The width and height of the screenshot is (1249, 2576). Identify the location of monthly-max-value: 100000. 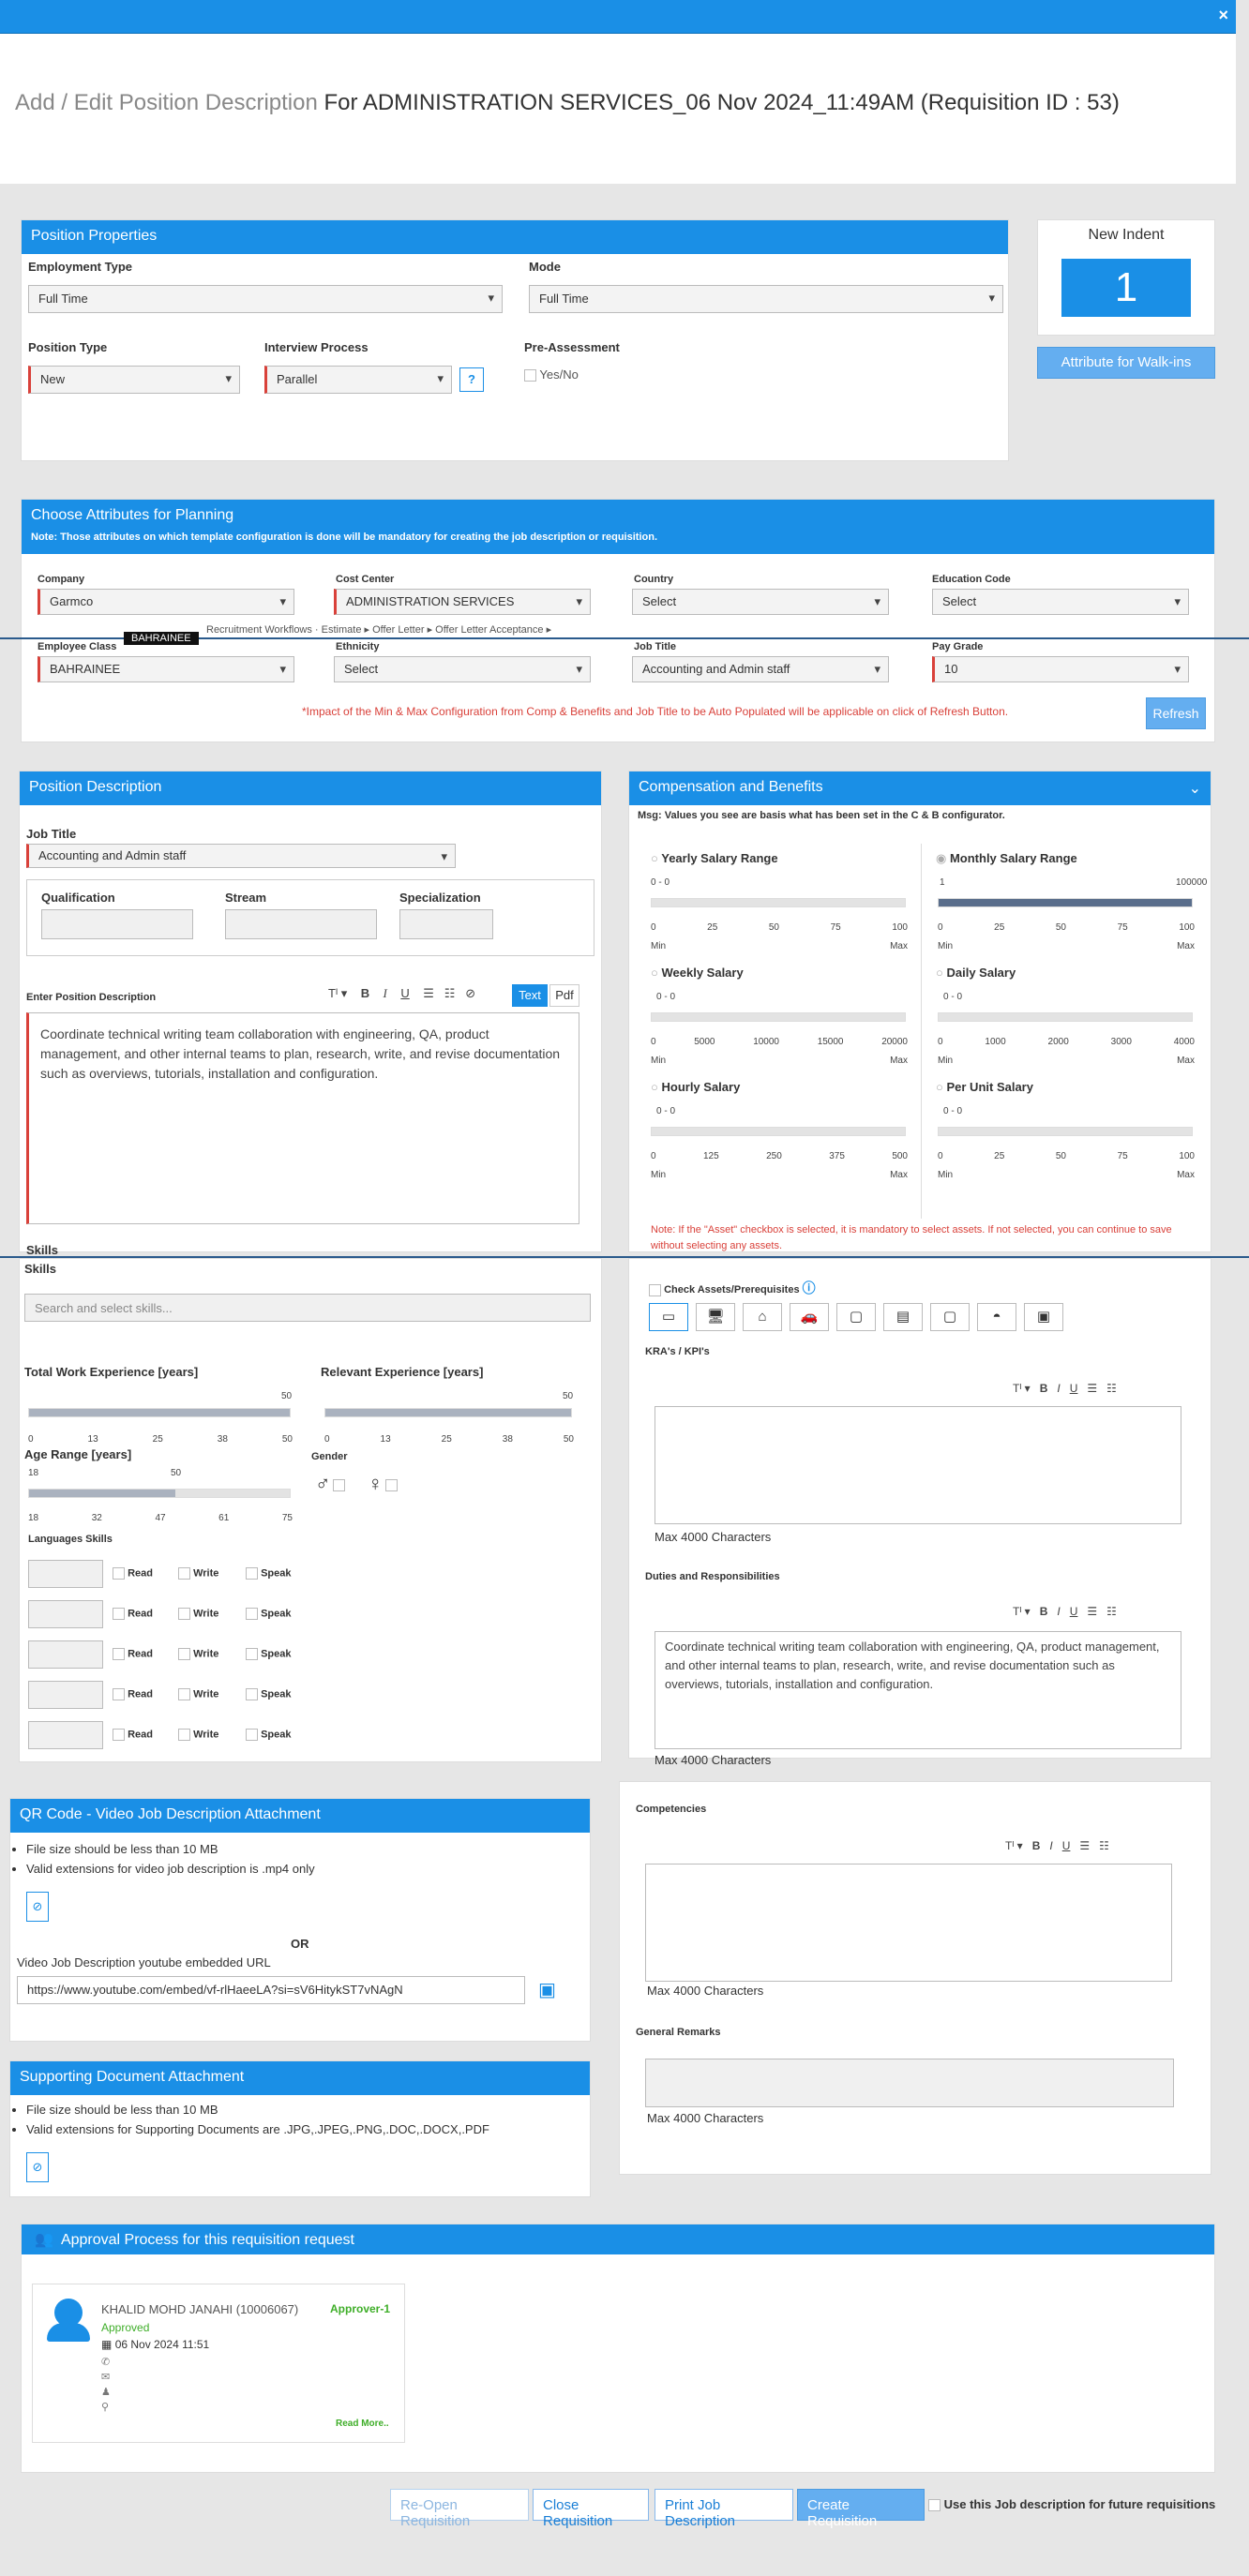
(1192, 882).